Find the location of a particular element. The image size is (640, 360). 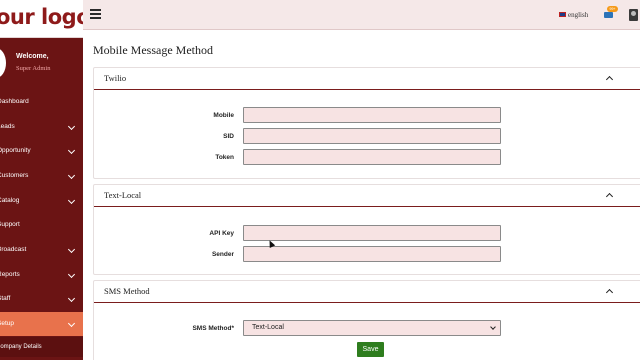

language-selector: english is located at coordinates (573, 15).